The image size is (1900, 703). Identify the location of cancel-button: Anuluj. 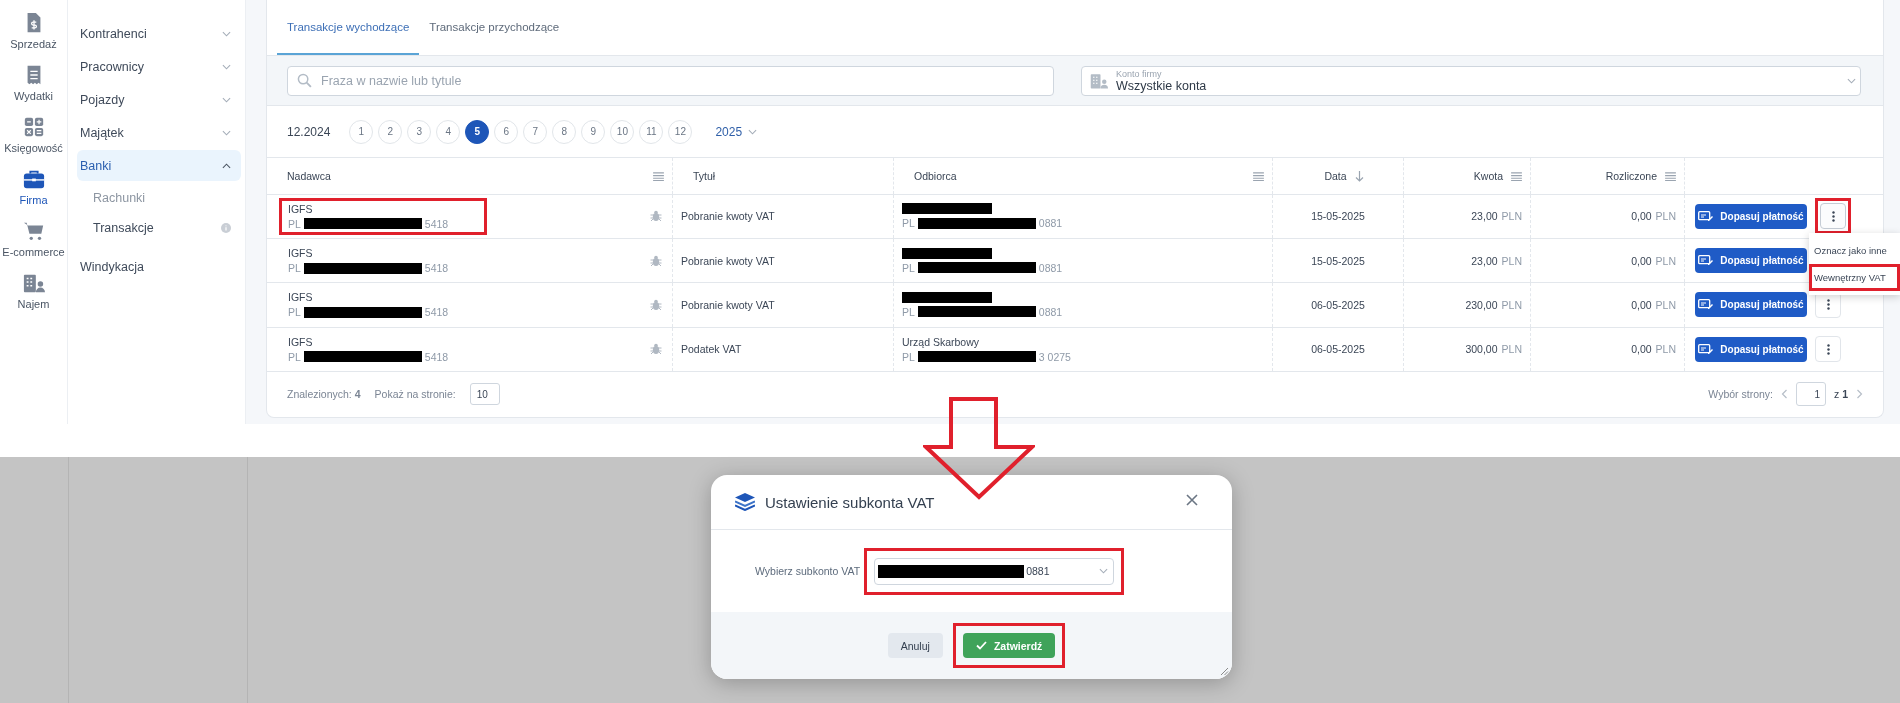
(915, 645).